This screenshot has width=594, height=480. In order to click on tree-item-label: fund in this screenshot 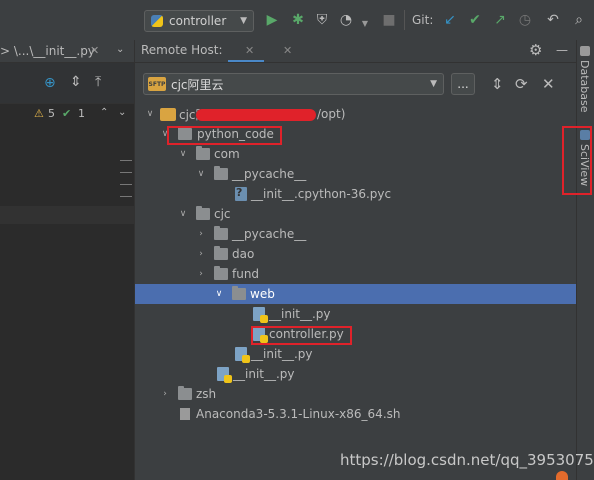, I will do `click(246, 274)`.